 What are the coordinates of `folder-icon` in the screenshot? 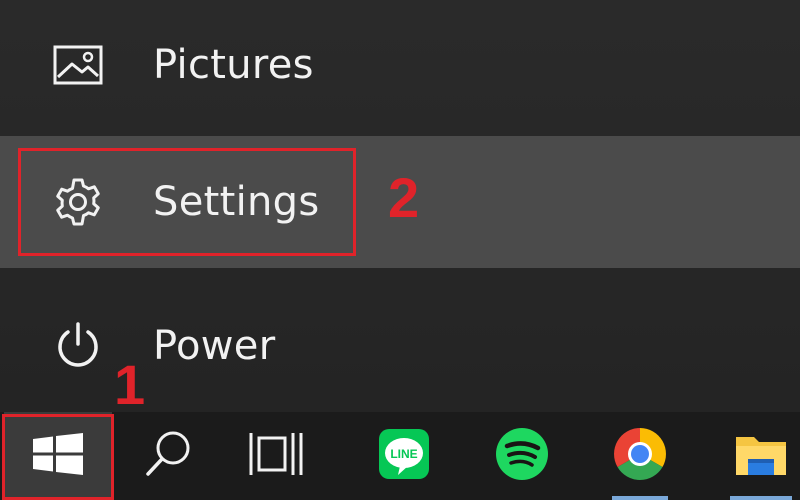 It's located at (761, 456).